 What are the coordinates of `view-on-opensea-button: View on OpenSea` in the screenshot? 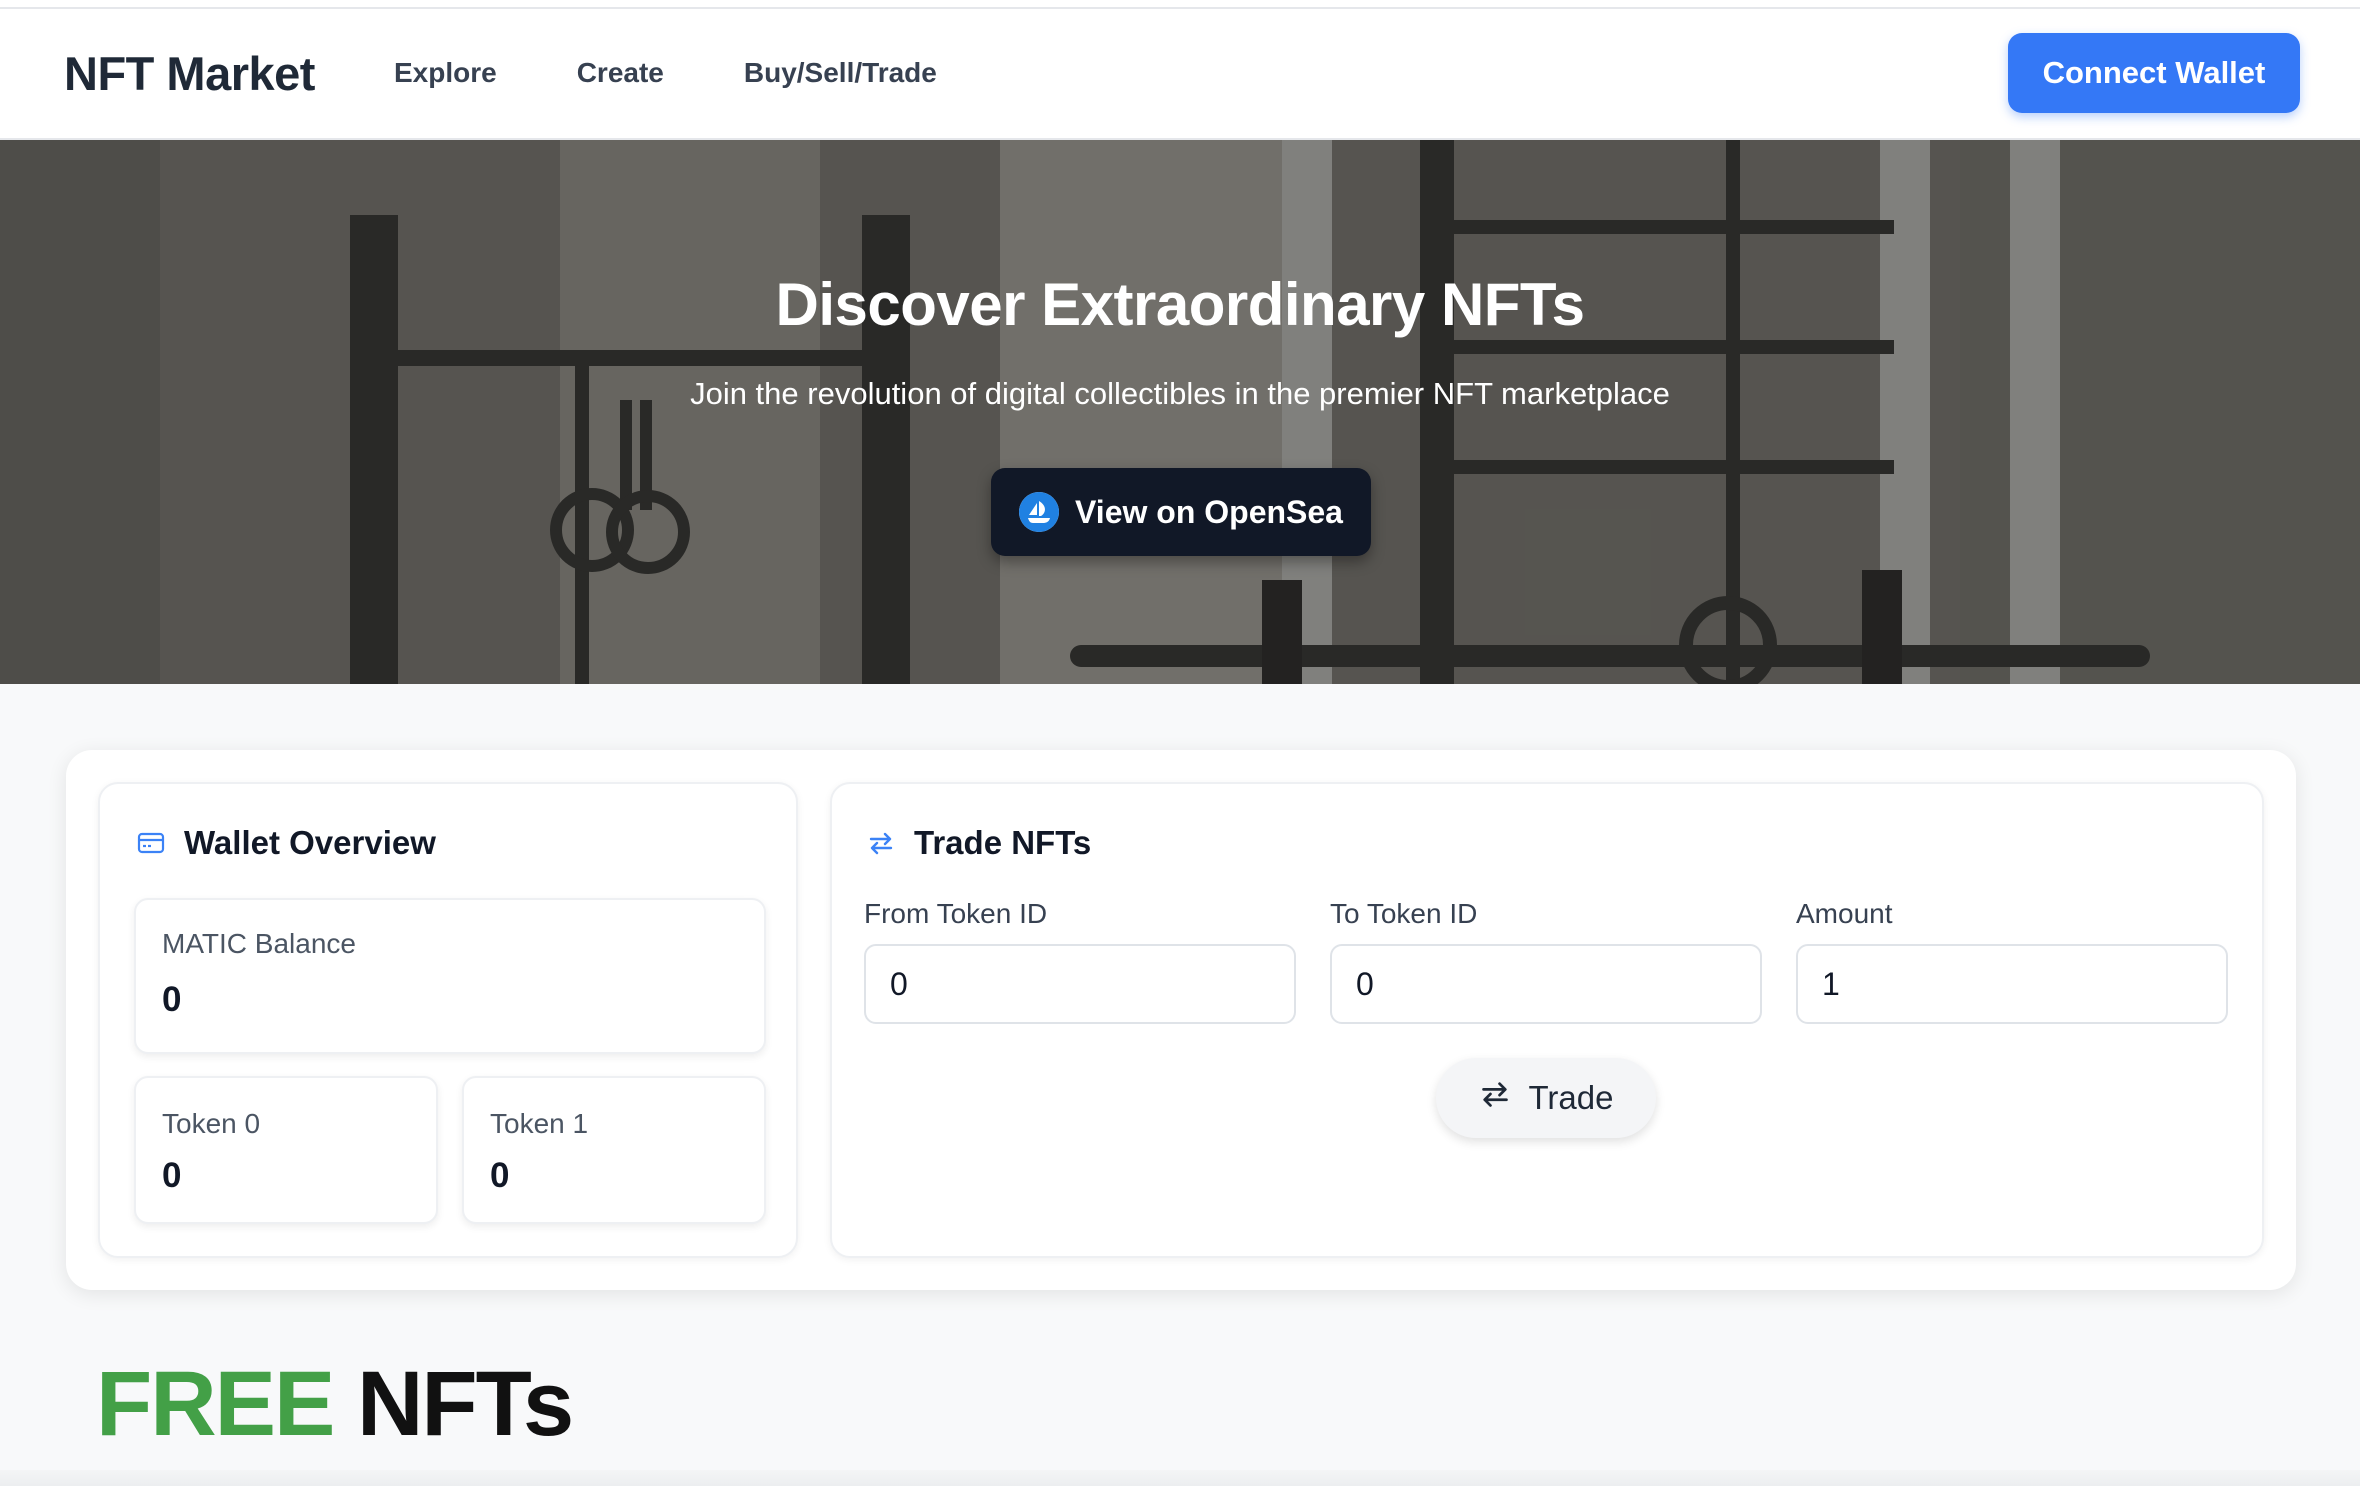 It's located at (1181, 512).